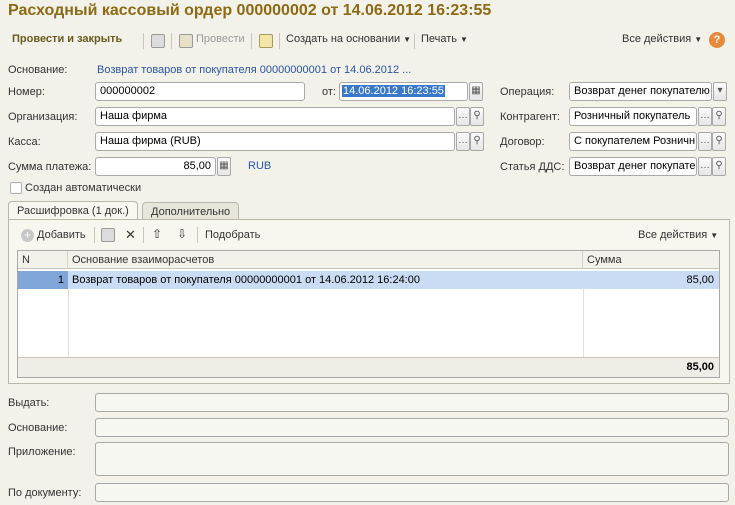  What do you see at coordinates (60, 280) in the screenshot?
I see `row-number: 1` at bounding box center [60, 280].